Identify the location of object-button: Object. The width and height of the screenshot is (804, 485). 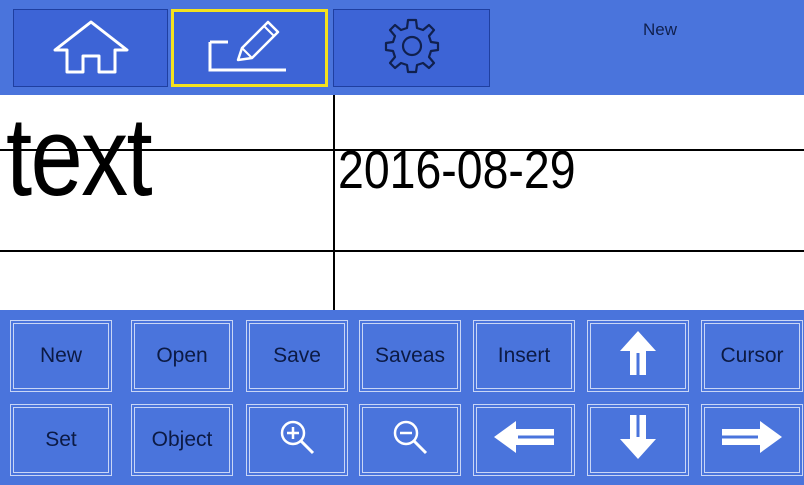
(182, 440).